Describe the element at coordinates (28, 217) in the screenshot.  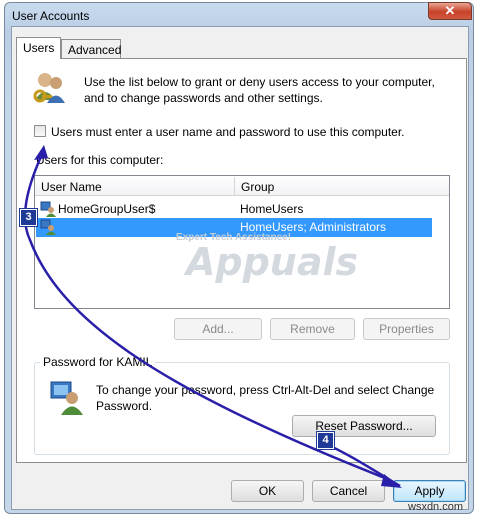
I see `step-3-badge: 3` at that location.